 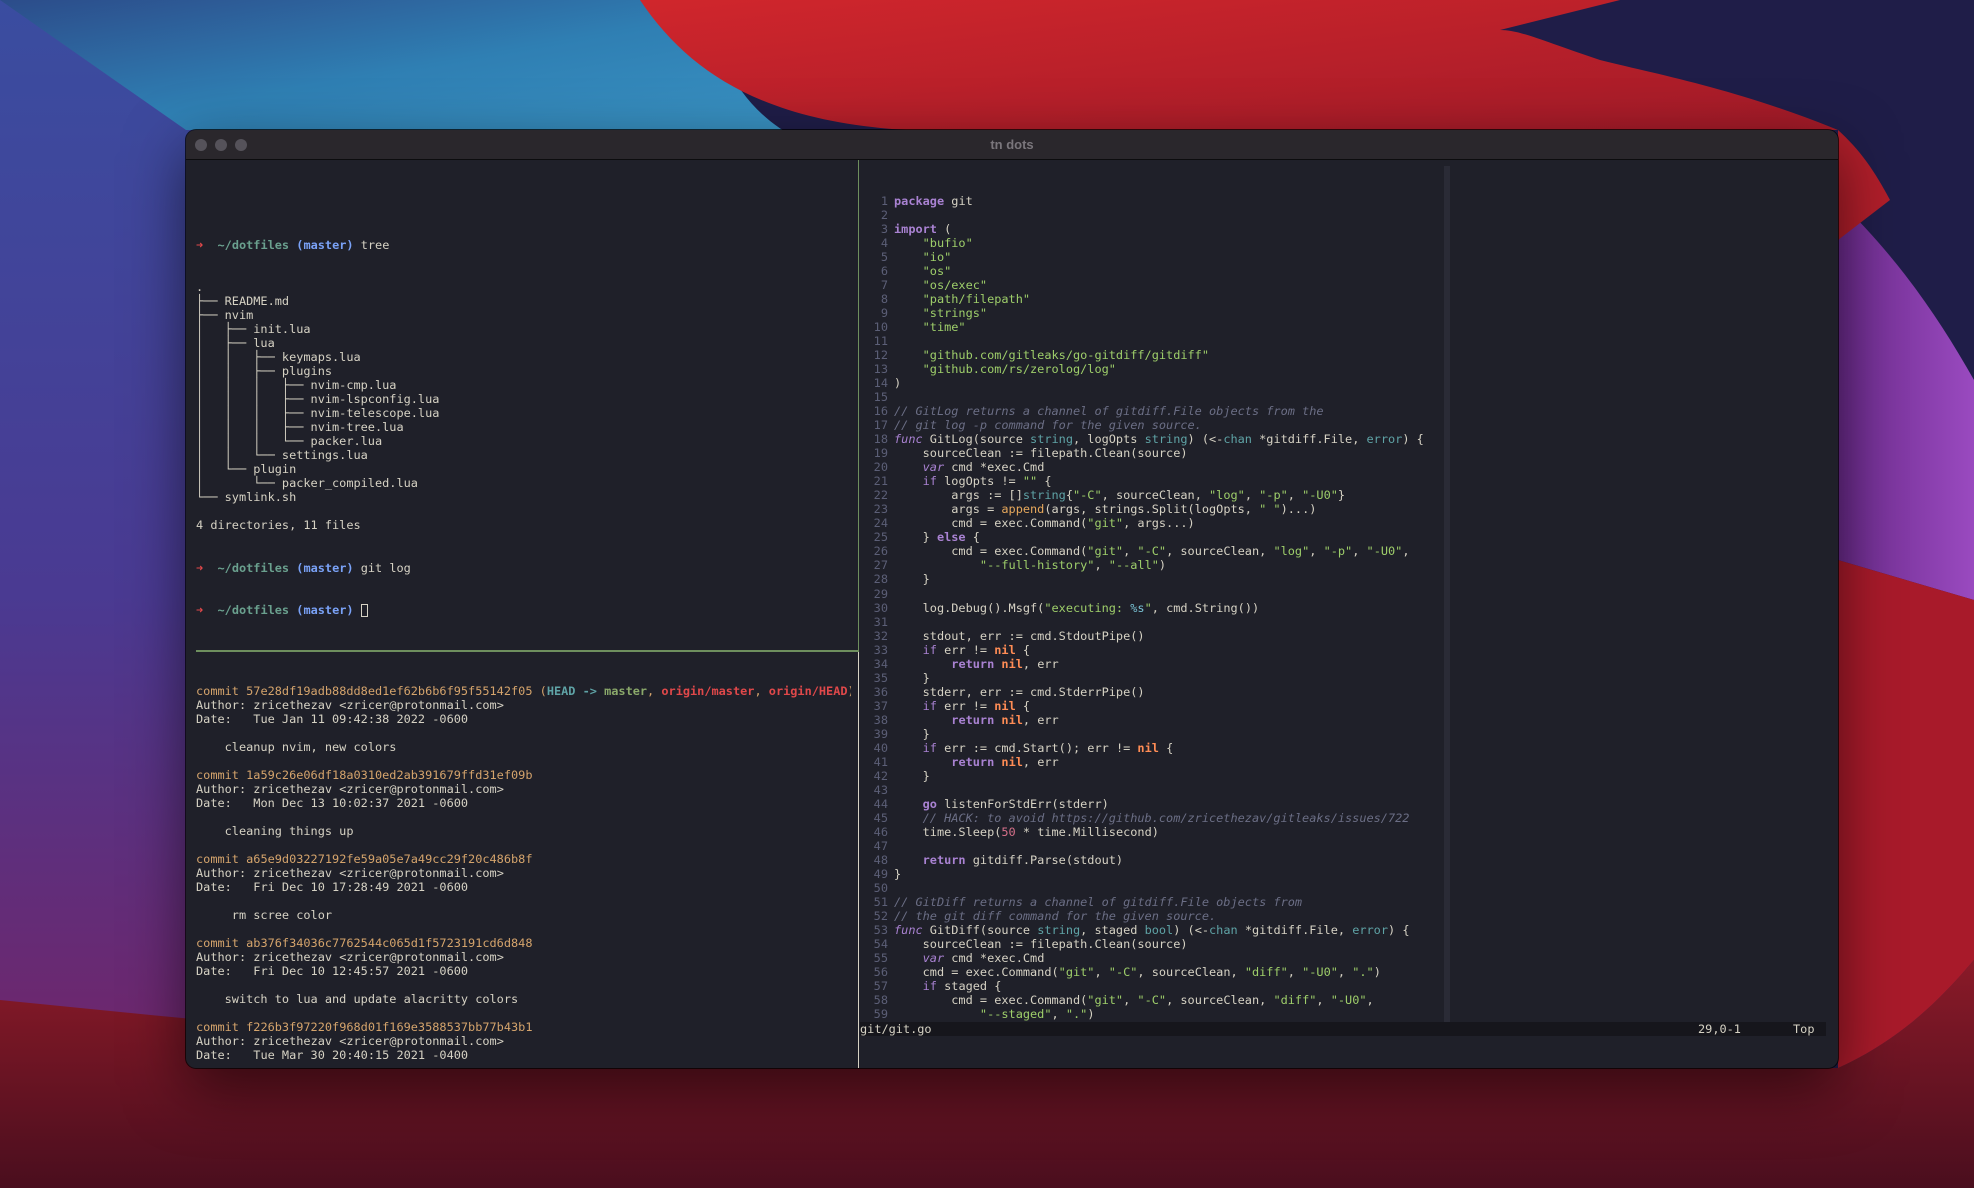 What do you see at coordinates (1349, 383) in the screenshot?
I see `code-line: 14)` at bounding box center [1349, 383].